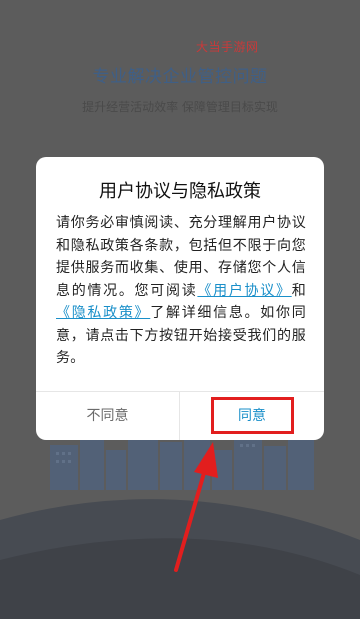  Describe the element at coordinates (103, 313) in the screenshot. I see `privacy-policy-link: 《隐私政策》` at that location.